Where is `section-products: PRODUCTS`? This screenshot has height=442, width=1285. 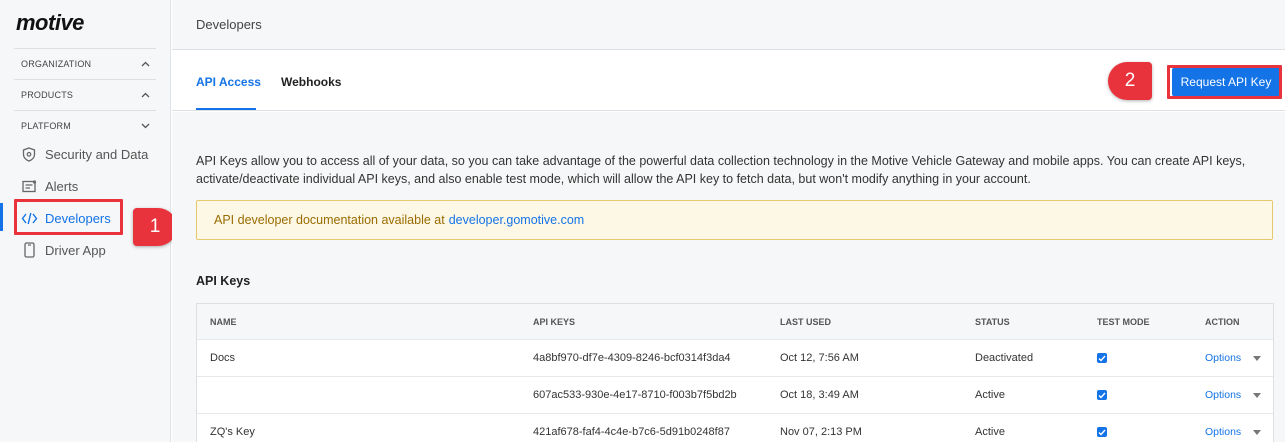
section-products: PRODUCTS is located at coordinates (85, 94).